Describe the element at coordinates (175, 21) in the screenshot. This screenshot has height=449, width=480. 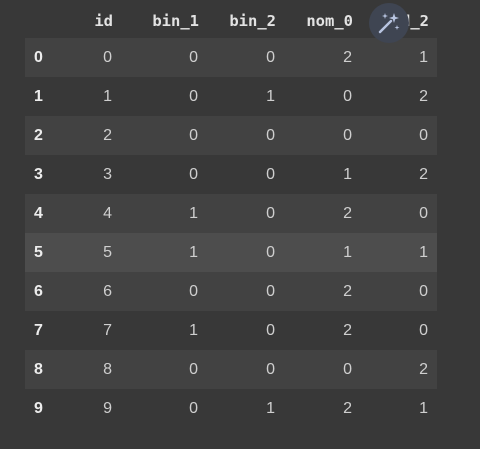
I see `column-header-bin-1: bin_1` at that location.